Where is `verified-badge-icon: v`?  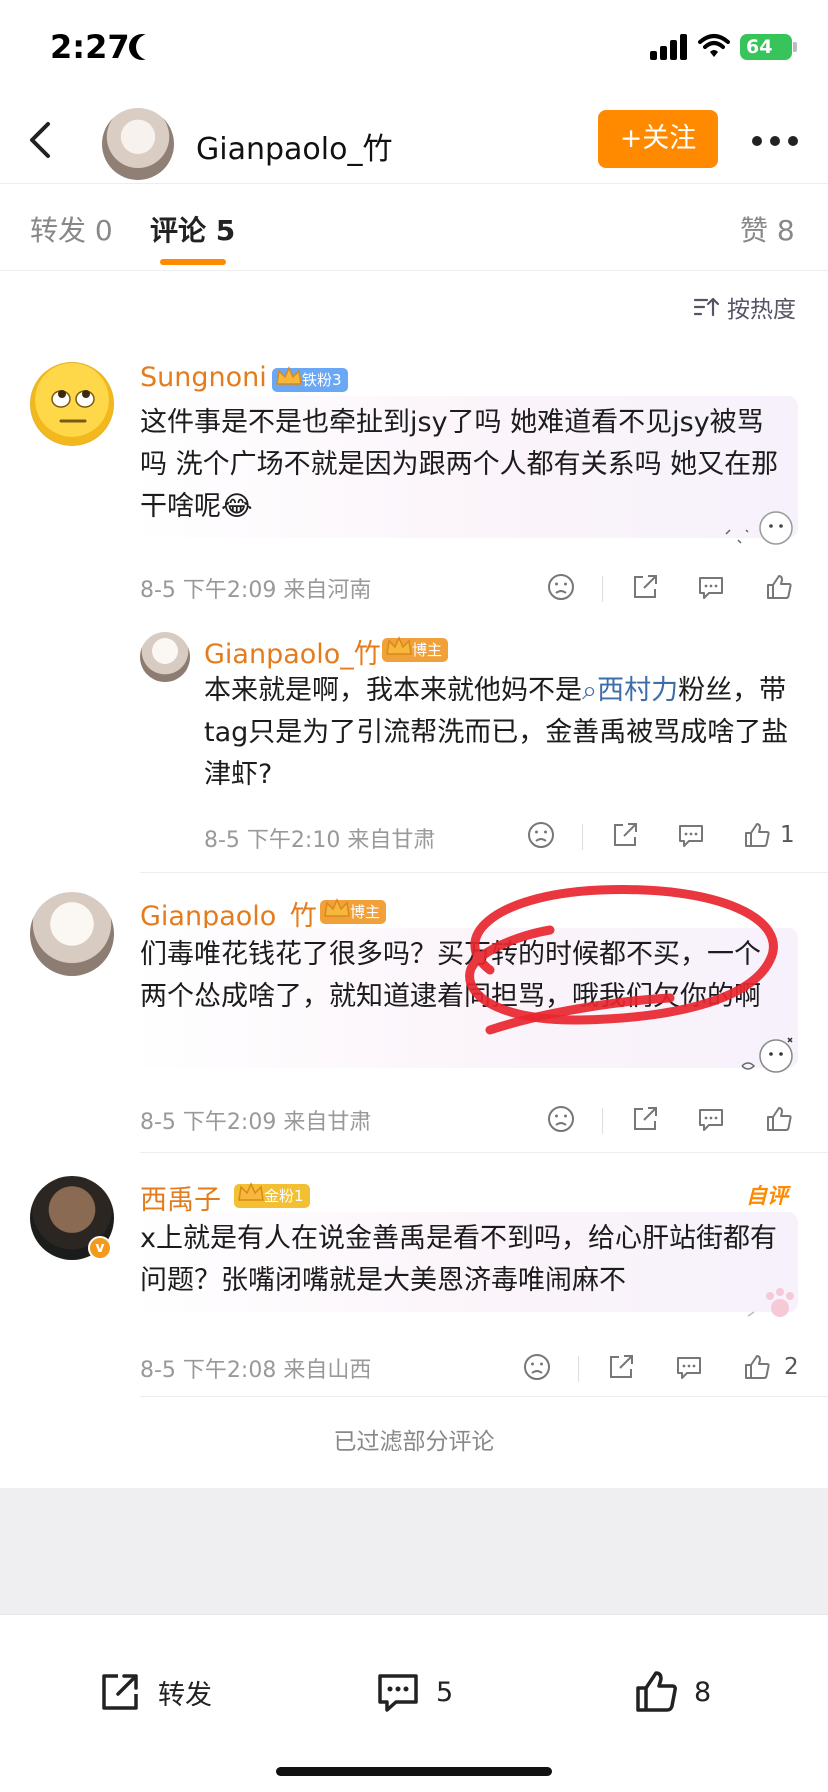
verified-badge-icon: v is located at coordinates (100, 1248).